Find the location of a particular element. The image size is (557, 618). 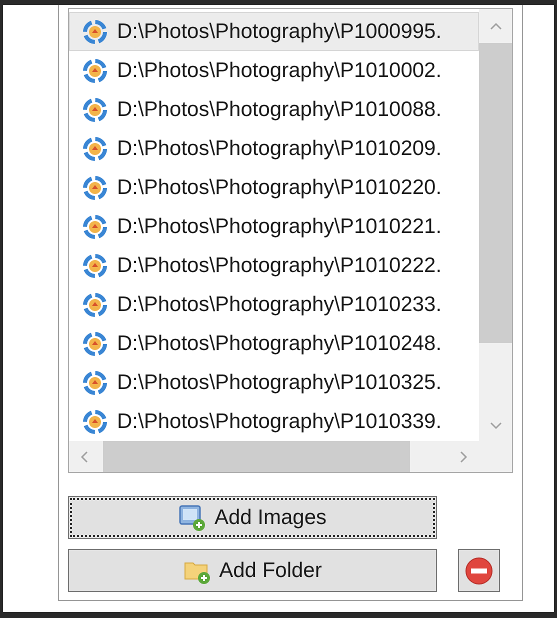

file-list-item: D:\Photos\Photography\P1010222. is located at coordinates (274, 265).